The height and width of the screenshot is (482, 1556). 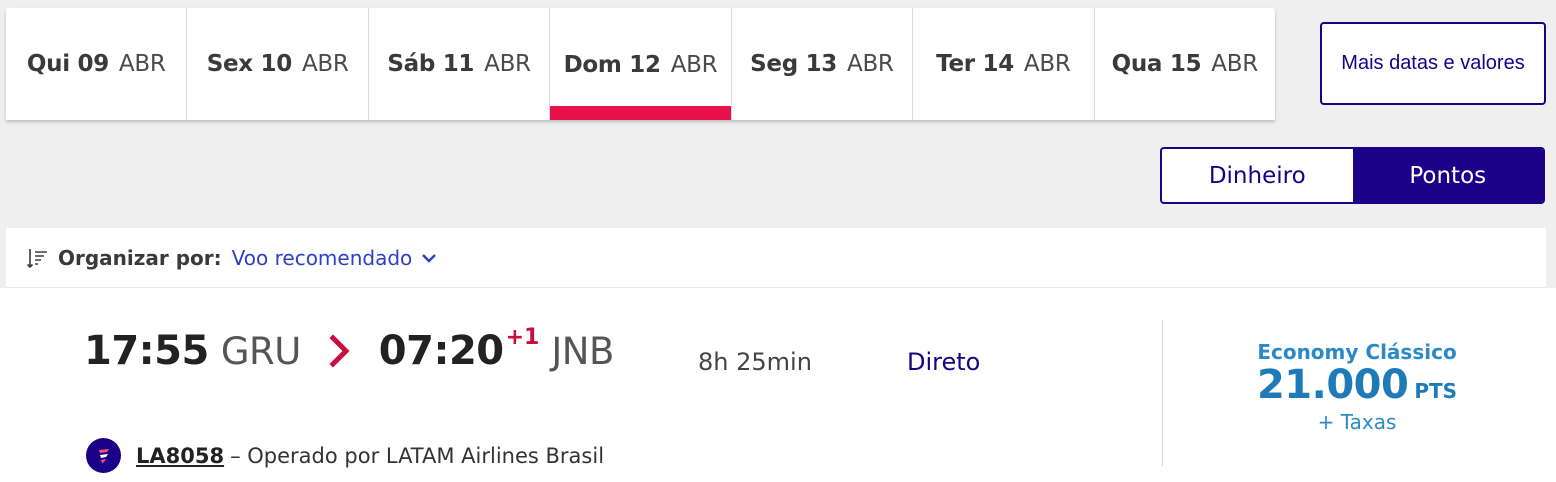 I want to click on flight-times: 17:55 GRU 07:20 +1 JNB, so click(x=349, y=349).